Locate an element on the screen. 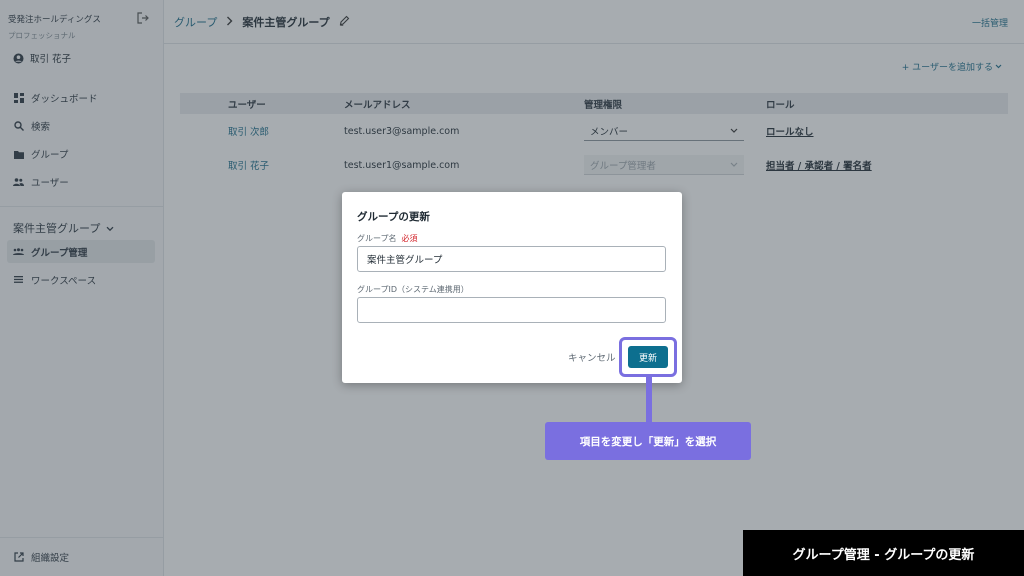 This screenshot has width=1024, height=576. required-badge: 必須 is located at coordinates (409, 238).